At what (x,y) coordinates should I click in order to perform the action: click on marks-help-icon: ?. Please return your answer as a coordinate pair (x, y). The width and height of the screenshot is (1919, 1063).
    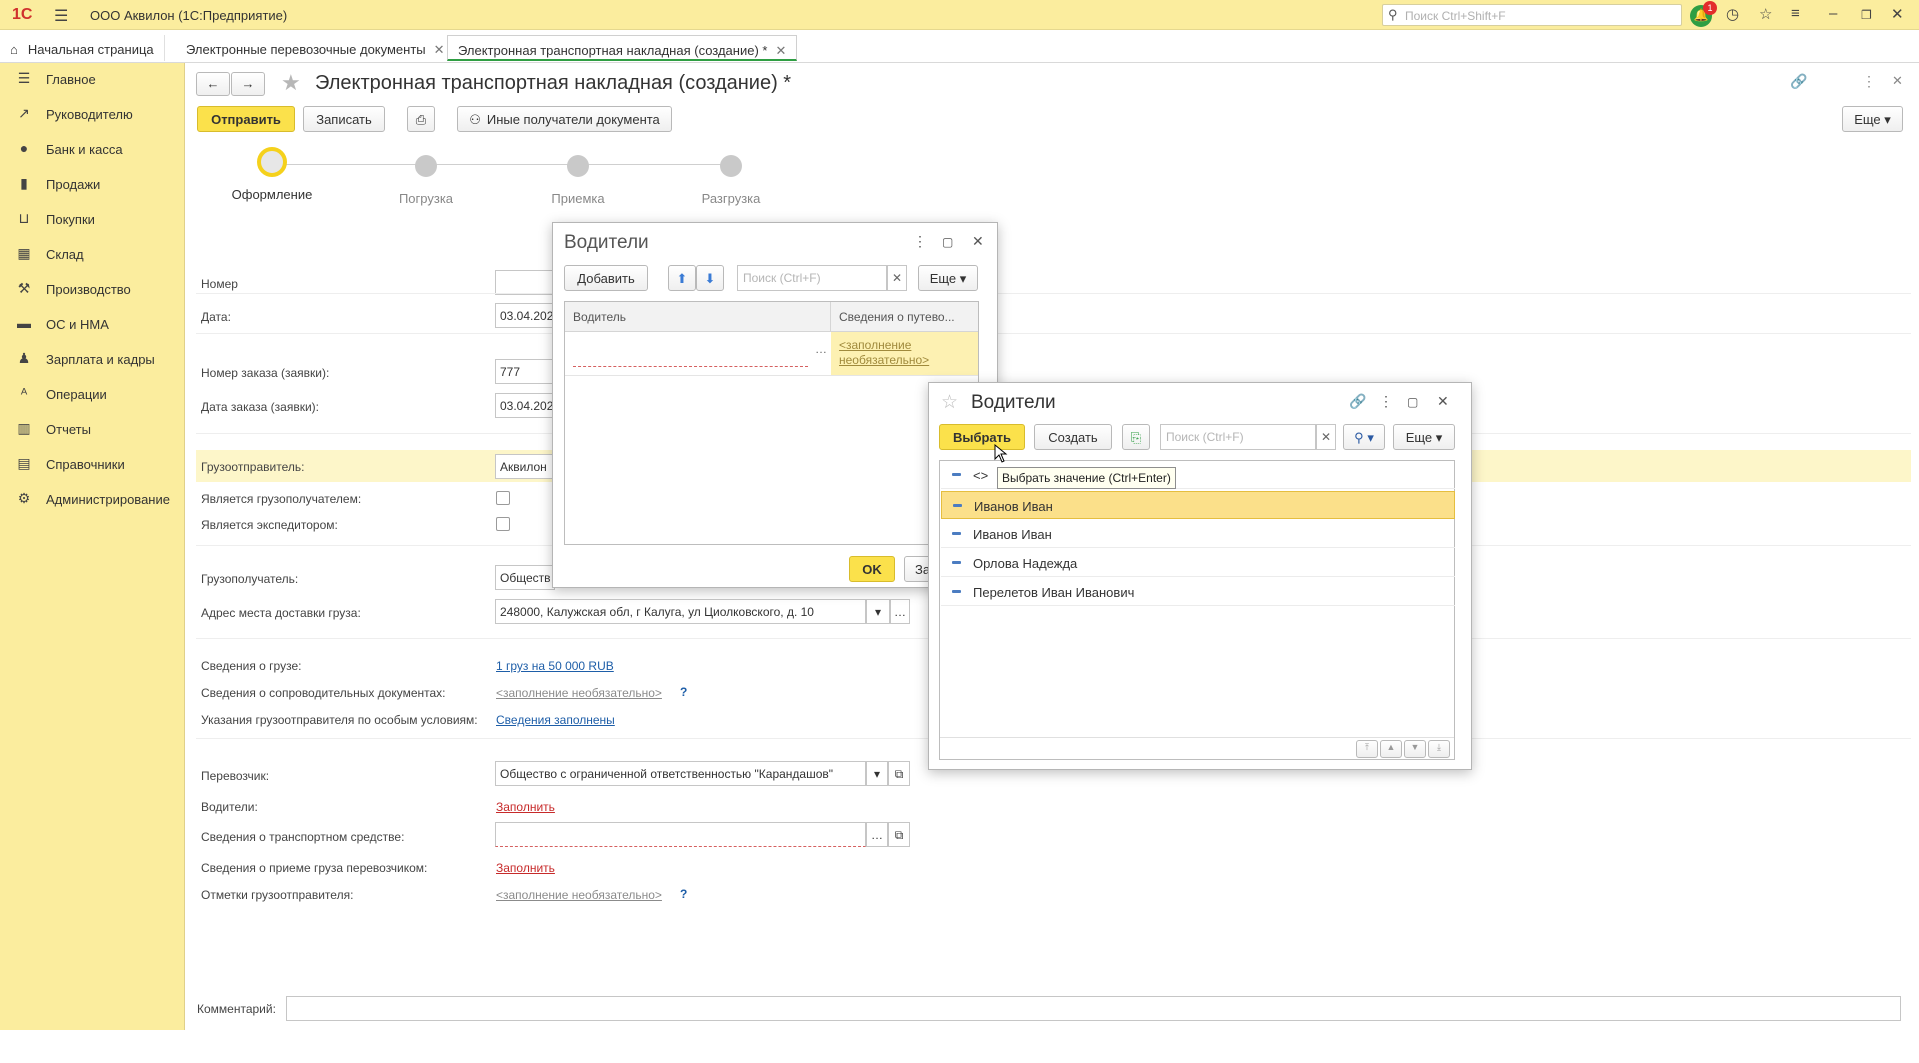
    Looking at the image, I should click on (683, 894).